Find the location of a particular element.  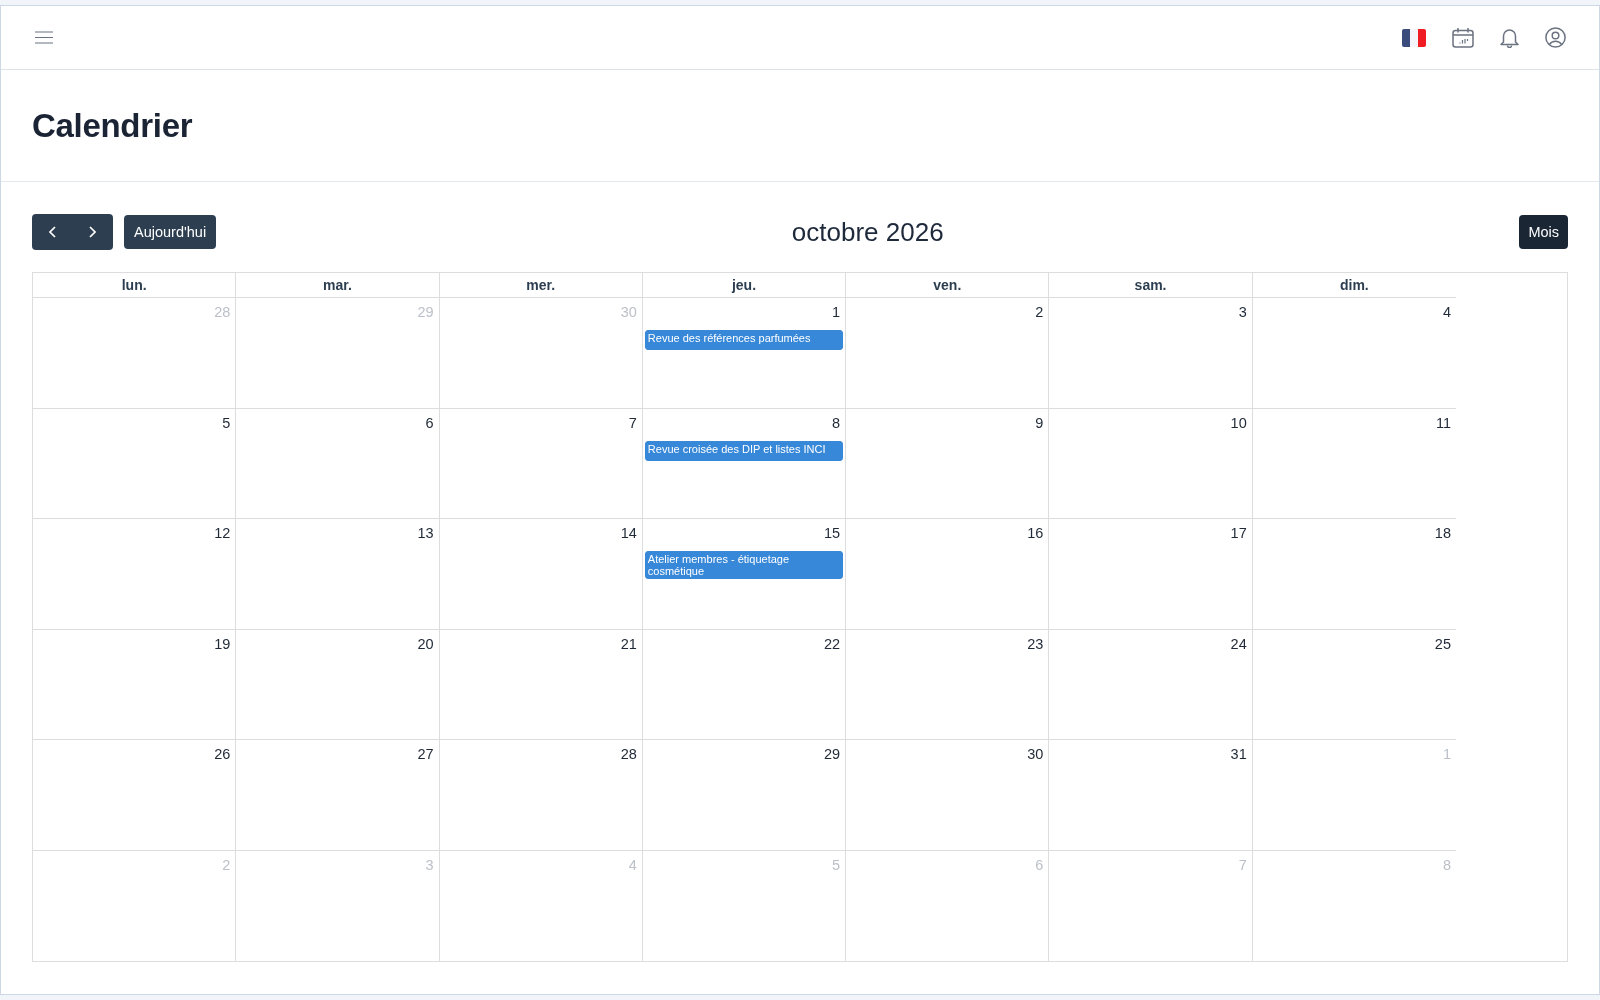

day-number: 22 is located at coordinates (832, 644).